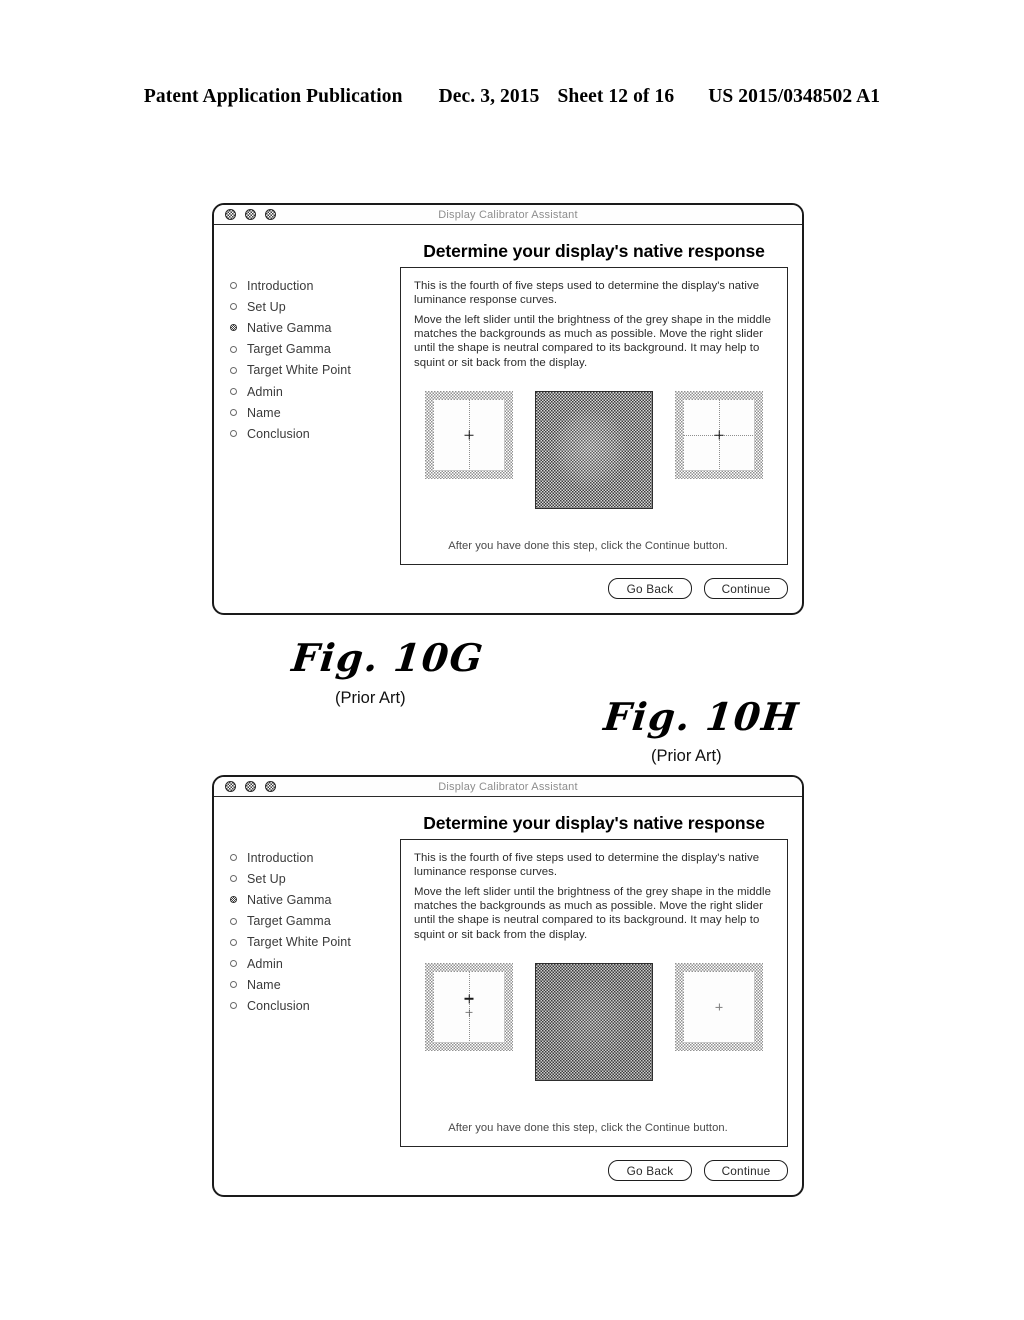 The height and width of the screenshot is (1320, 1024). I want to click on sheet-number: Sheet 12 of 16, so click(616, 96).